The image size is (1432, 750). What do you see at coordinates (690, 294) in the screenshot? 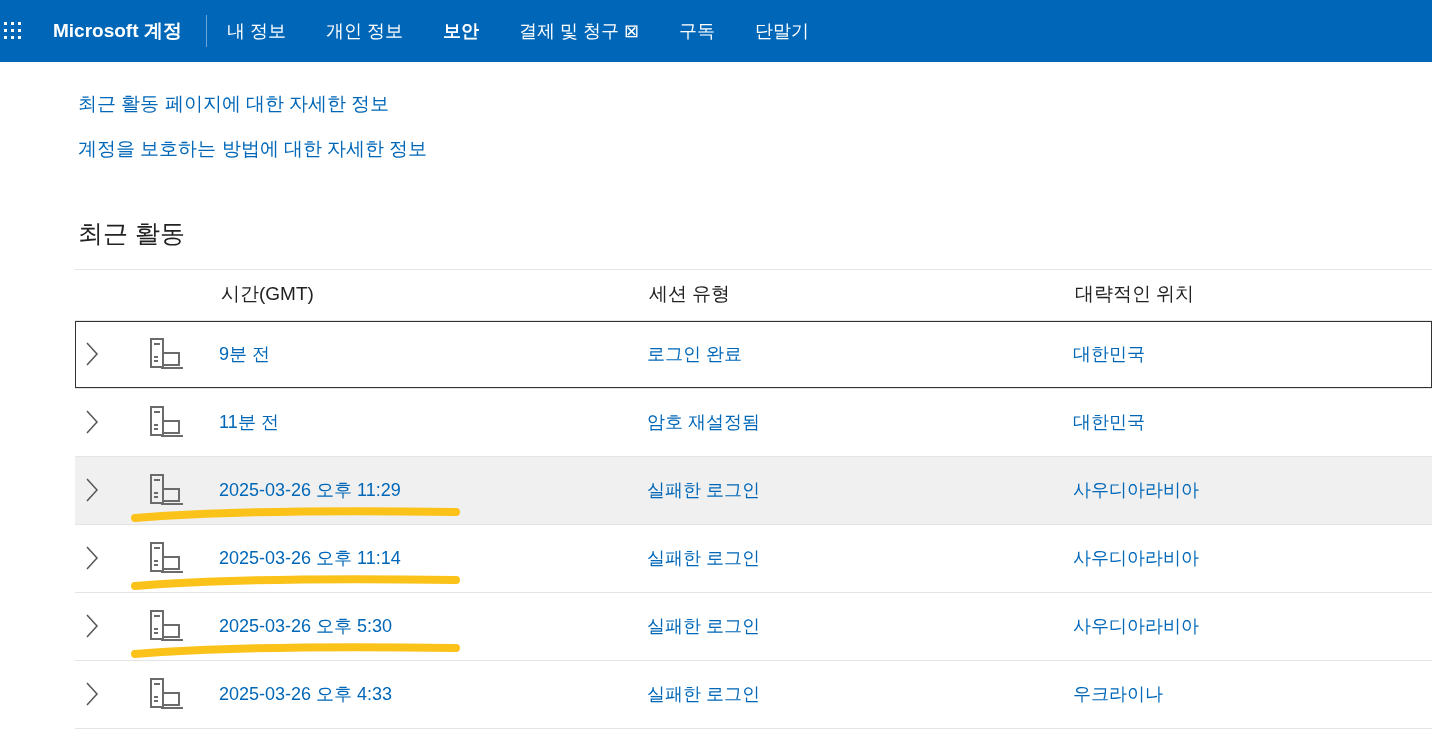
I see `column-header: 세션 유형` at bounding box center [690, 294].